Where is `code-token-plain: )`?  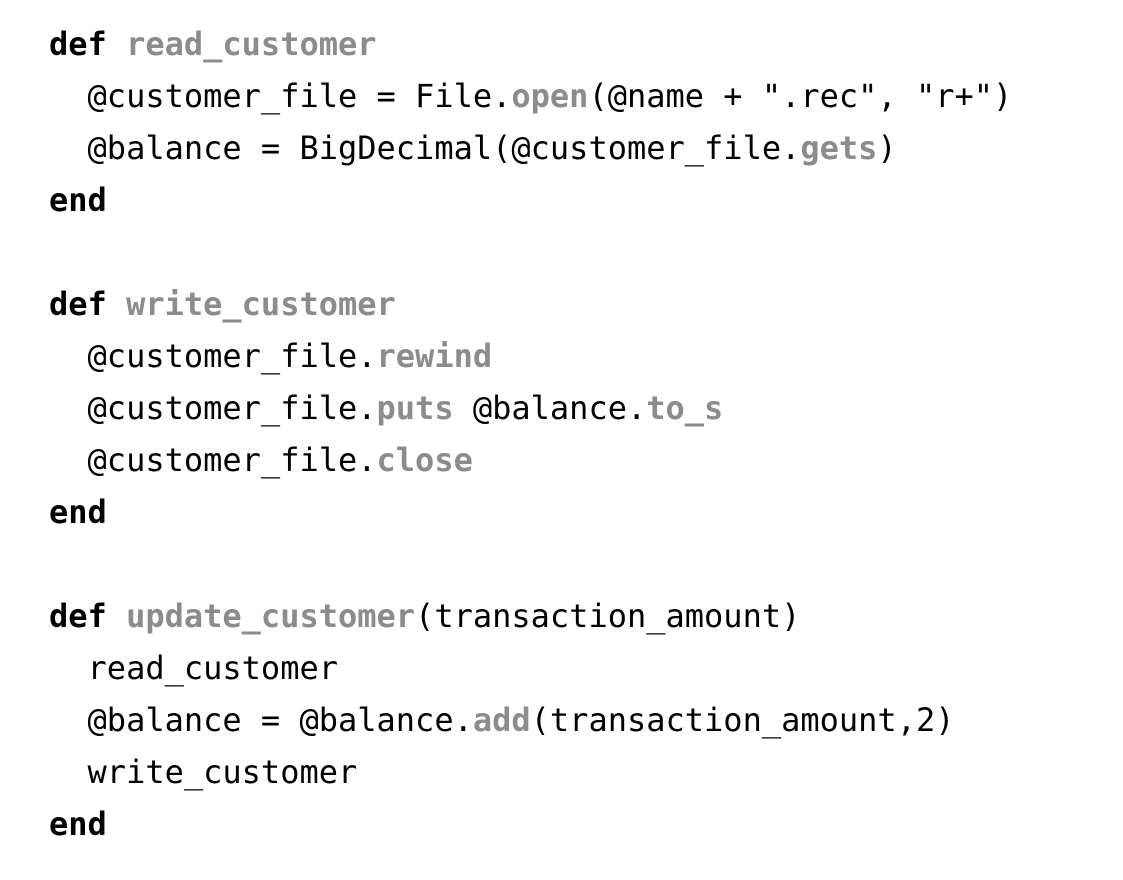 code-token-plain: ) is located at coordinates (887, 148).